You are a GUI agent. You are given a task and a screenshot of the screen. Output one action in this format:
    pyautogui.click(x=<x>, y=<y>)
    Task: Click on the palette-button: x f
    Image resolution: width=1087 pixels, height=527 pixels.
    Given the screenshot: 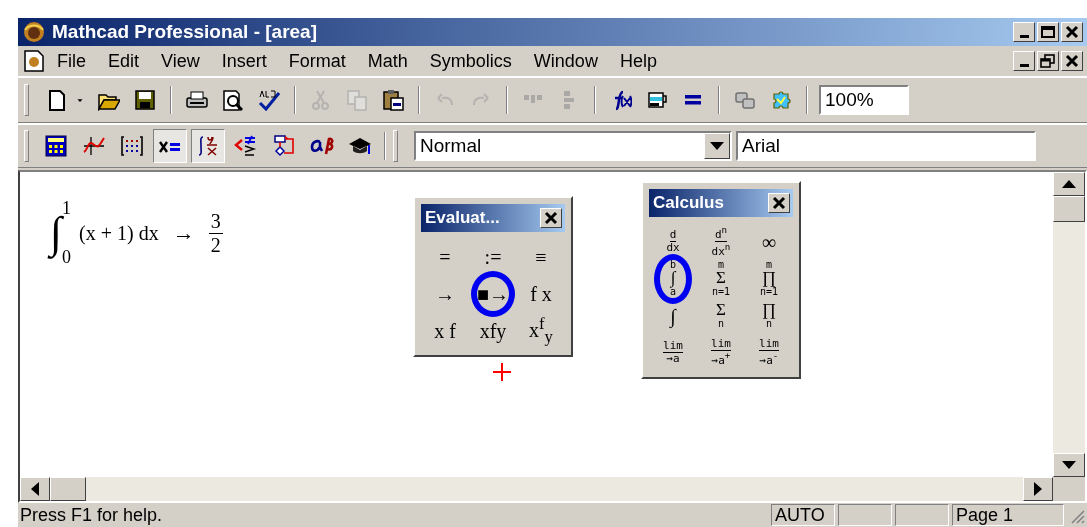 What is the action you would take?
    pyautogui.click(x=445, y=330)
    